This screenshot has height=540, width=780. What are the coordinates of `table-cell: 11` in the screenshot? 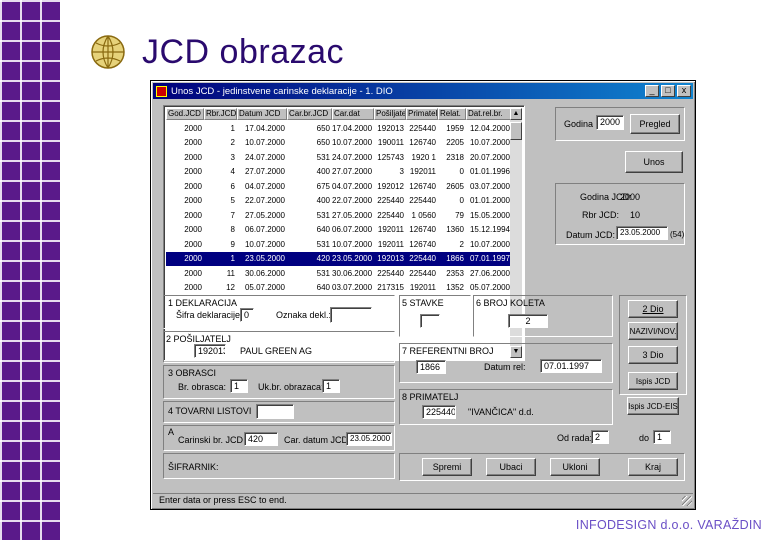 It's located at (230, 273).